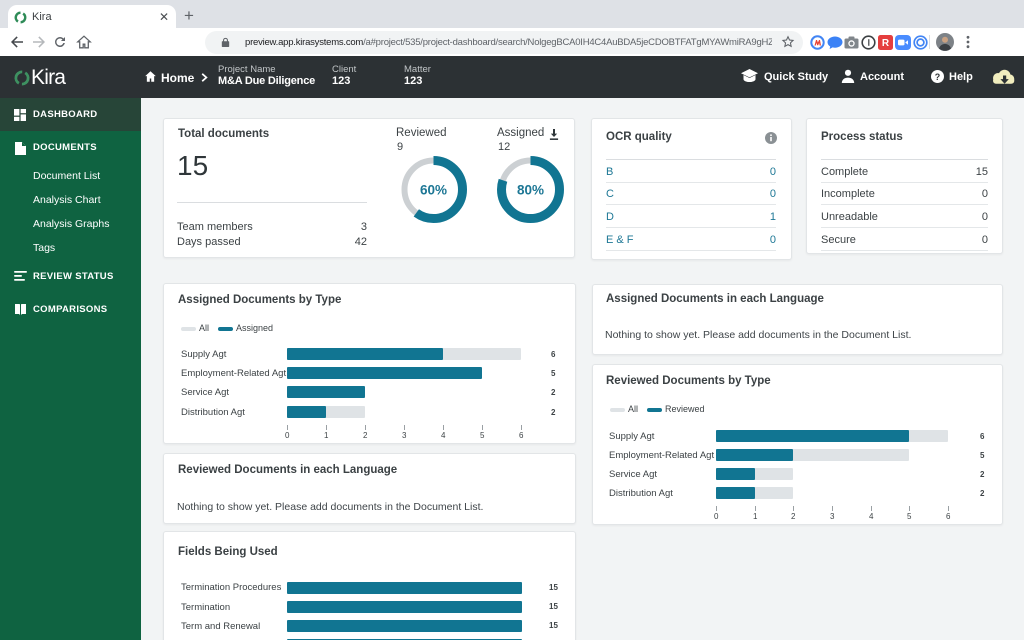 This screenshot has width=1024, height=640. What do you see at coordinates (886, 43) in the screenshot?
I see `svg-text: R` at bounding box center [886, 43].